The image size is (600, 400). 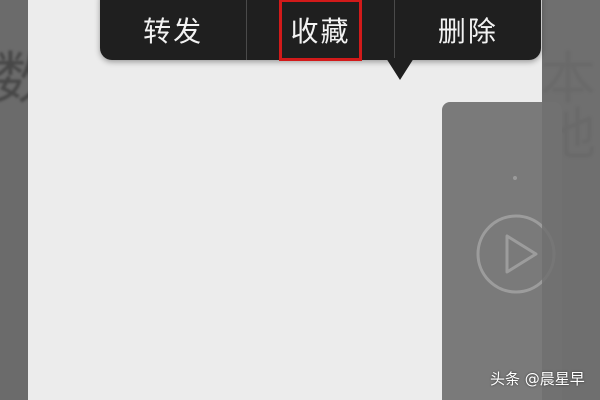 What do you see at coordinates (515, 178) in the screenshot?
I see `video-indicator-dot` at bounding box center [515, 178].